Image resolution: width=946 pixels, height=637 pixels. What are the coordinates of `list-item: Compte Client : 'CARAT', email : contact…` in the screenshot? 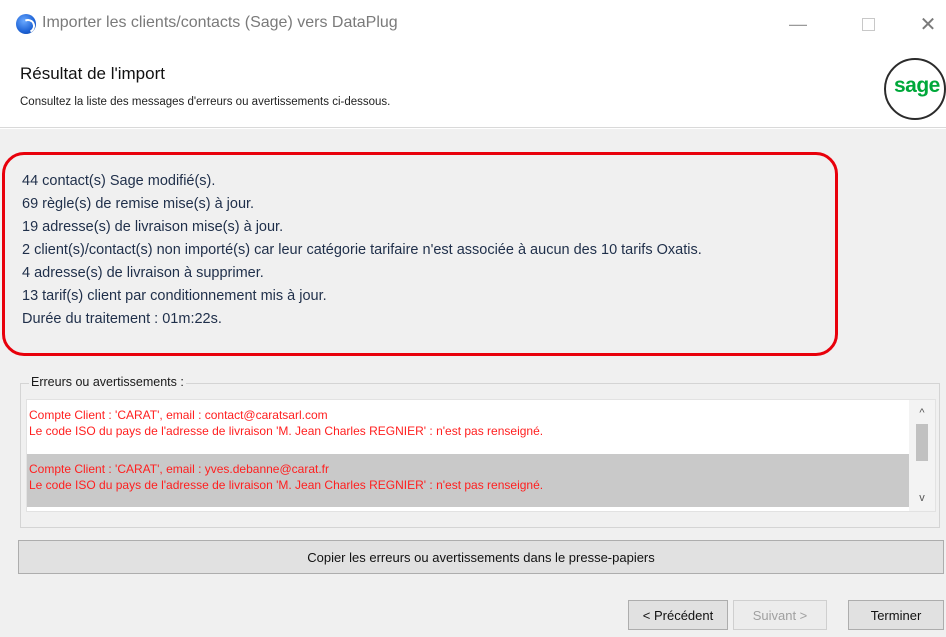 It's located at (468, 426).